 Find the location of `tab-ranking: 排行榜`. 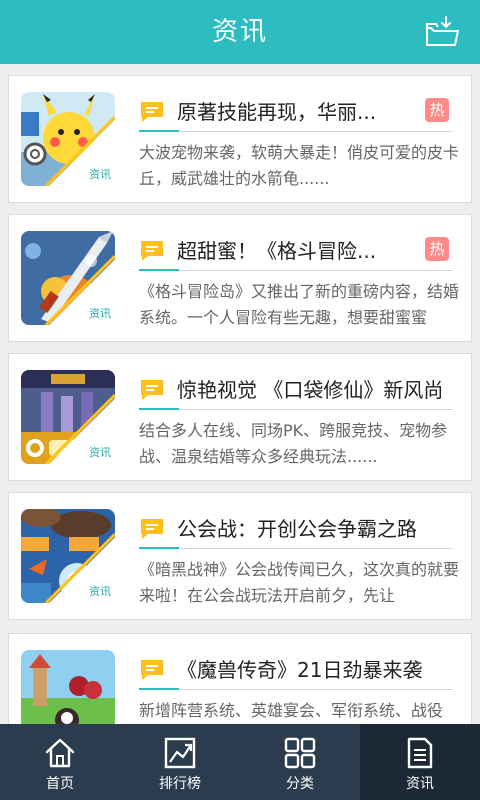

tab-ranking: 排行榜 is located at coordinates (180, 762).